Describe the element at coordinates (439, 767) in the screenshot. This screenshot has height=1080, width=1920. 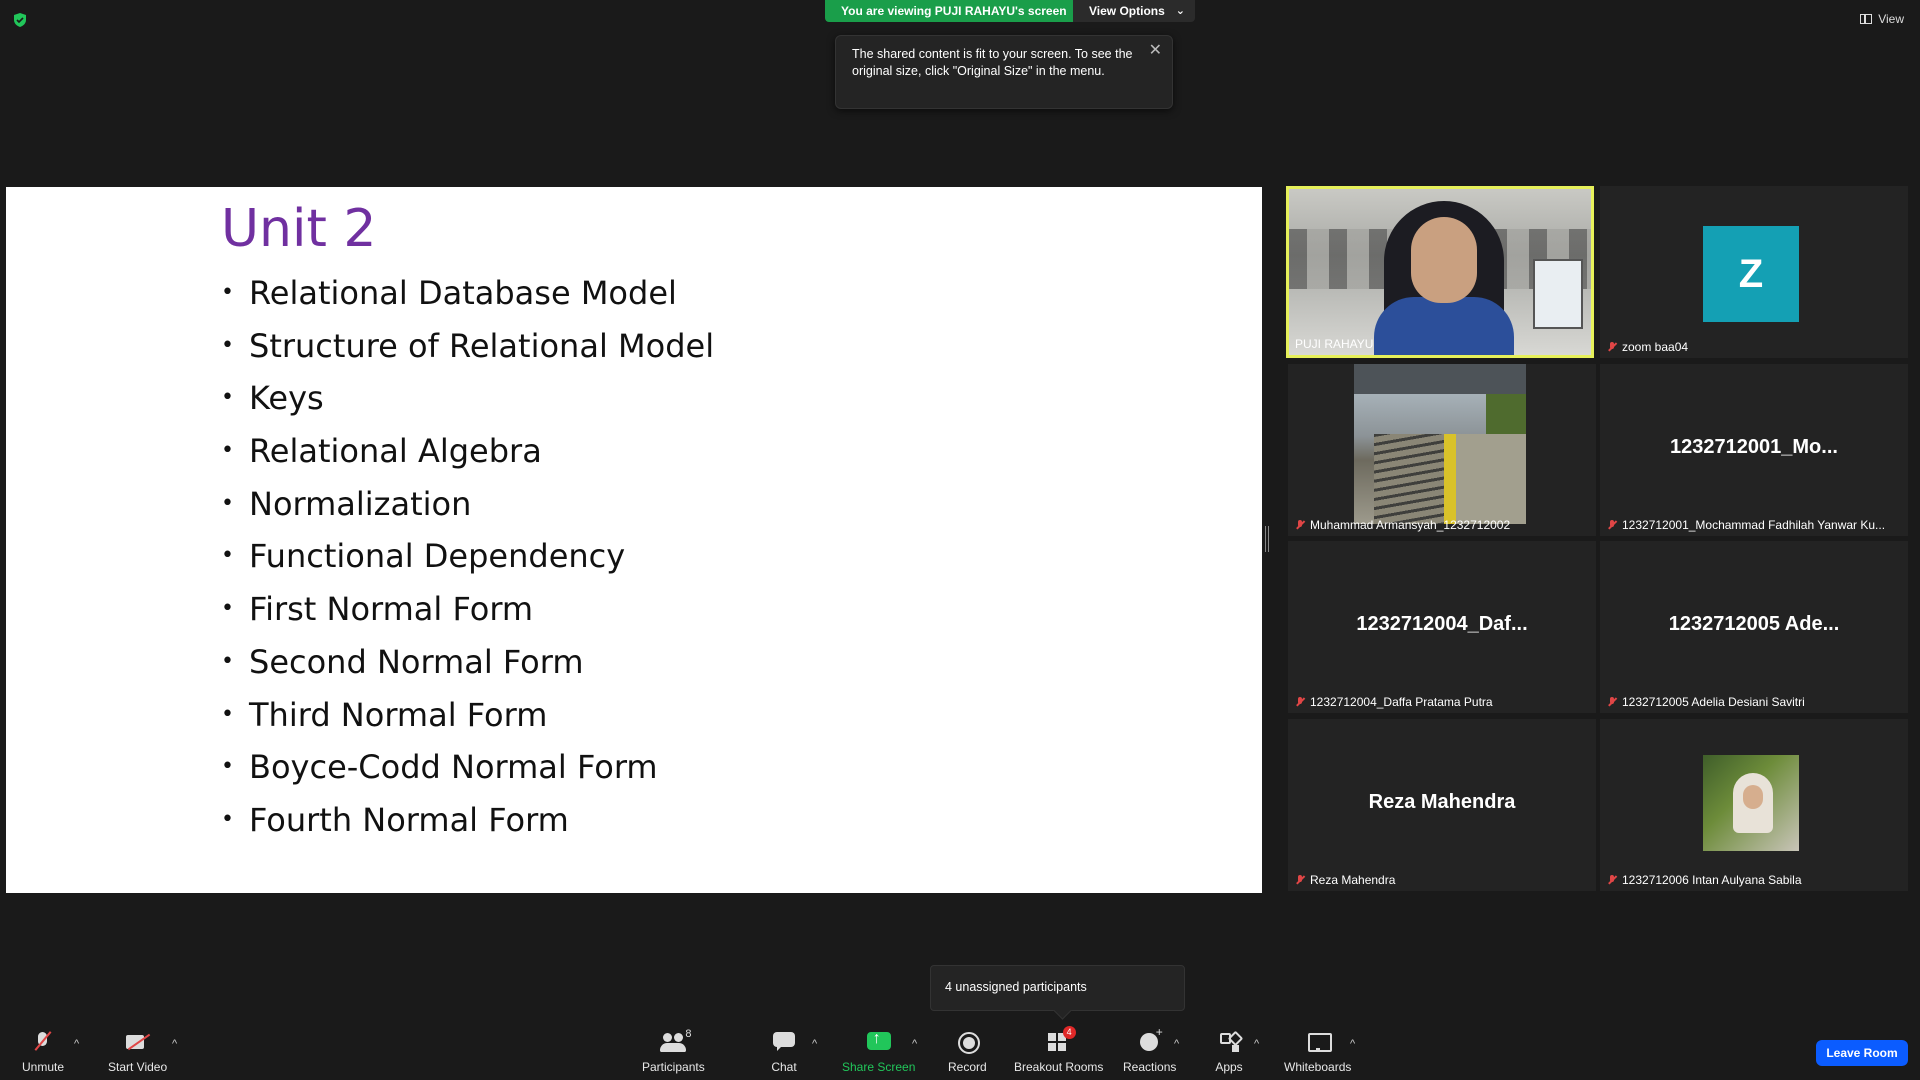
I see `slide-bullet-item: • Boyce-Codd Normal Form` at that location.